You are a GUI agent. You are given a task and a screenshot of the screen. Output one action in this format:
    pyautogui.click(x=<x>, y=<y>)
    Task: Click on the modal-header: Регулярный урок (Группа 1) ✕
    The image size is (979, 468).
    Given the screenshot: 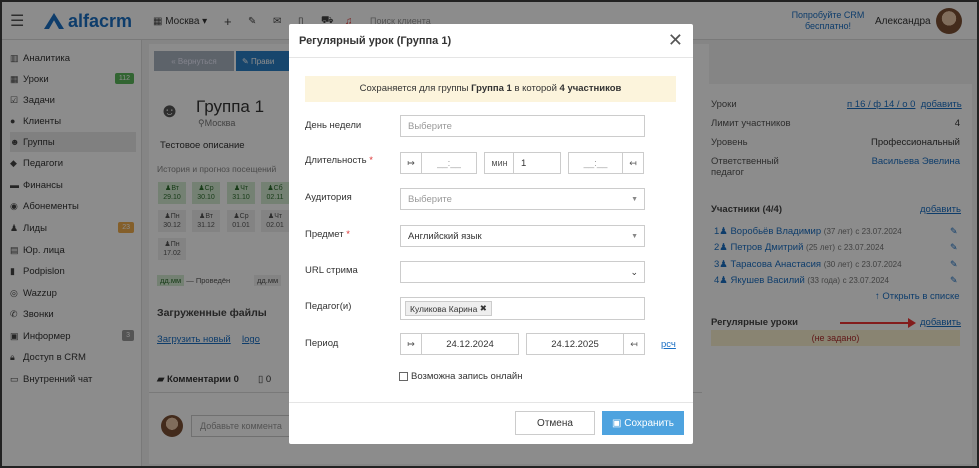 What is the action you would take?
    pyautogui.click(x=491, y=41)
    